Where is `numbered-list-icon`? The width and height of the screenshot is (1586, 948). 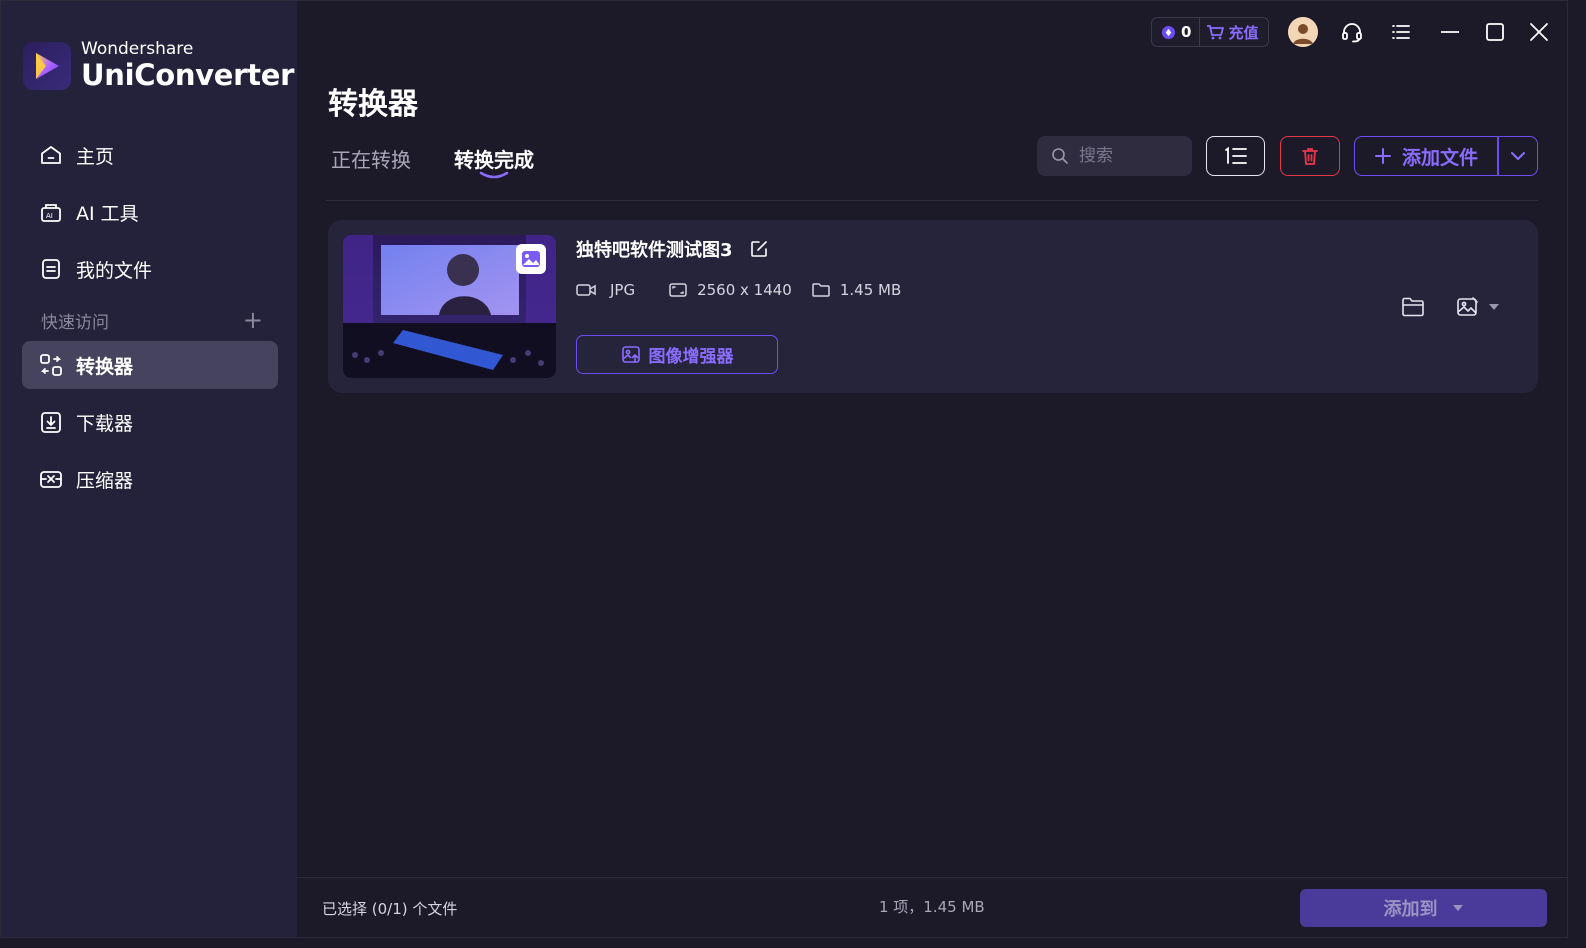 numbered-list-icon is located at coordinates (1235, 155).